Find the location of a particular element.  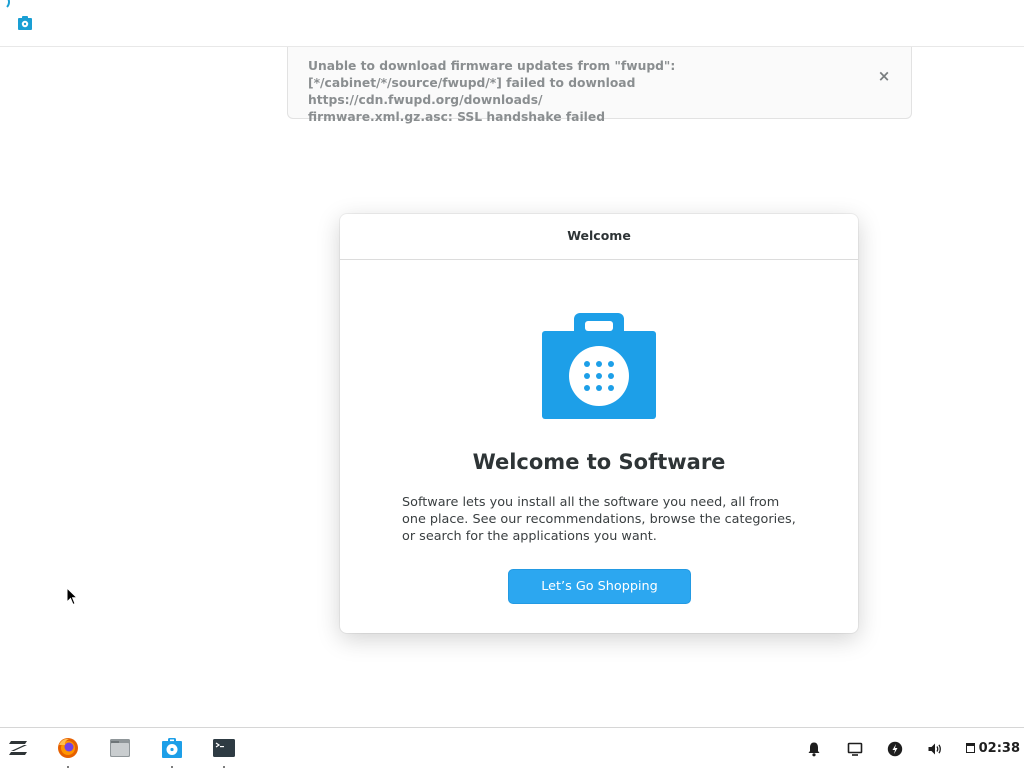

taskbar: 02:38 is located at coordinates (512, 748).